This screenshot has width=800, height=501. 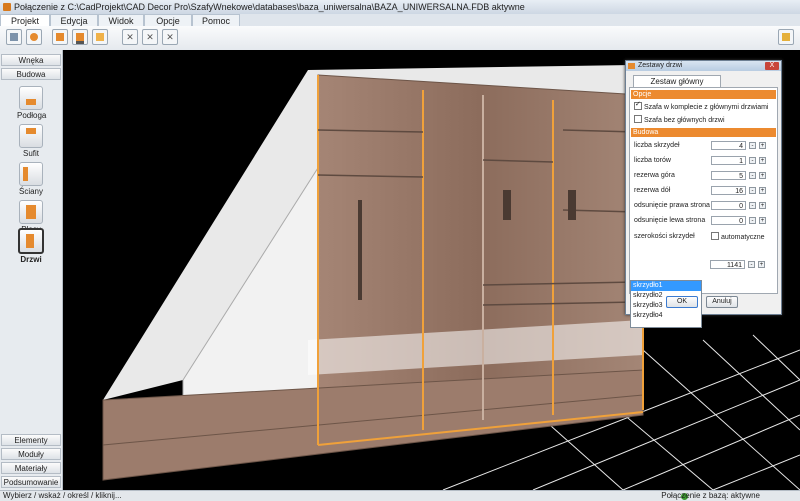 What do you see at coordinates (31, 259) in the screenshot?
I see `sidebar-item-label: Drzwi` at bounding box center [31, 259].